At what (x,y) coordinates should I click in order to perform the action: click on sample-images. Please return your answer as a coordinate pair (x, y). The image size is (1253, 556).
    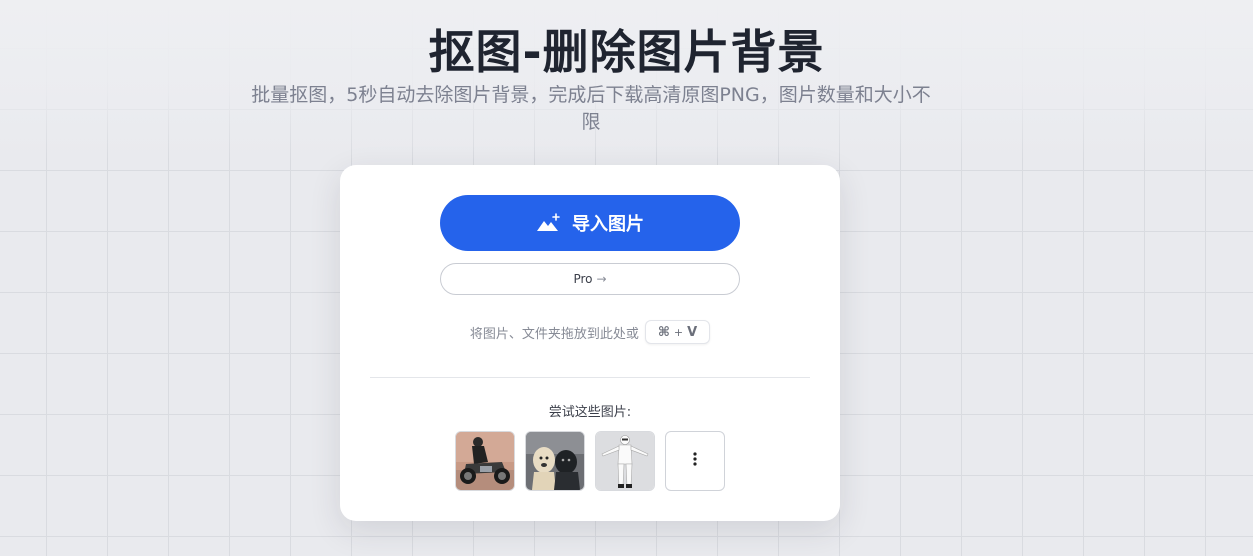
    Looking at the image, I should click on (590, 461).